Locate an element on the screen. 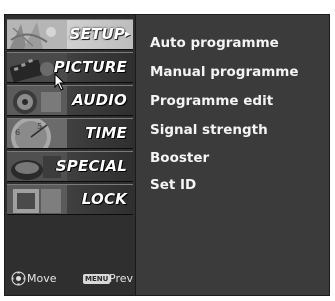 The image size is (335, 301). menu-item-label: SPECIAL is located at coordinates (91, 166).